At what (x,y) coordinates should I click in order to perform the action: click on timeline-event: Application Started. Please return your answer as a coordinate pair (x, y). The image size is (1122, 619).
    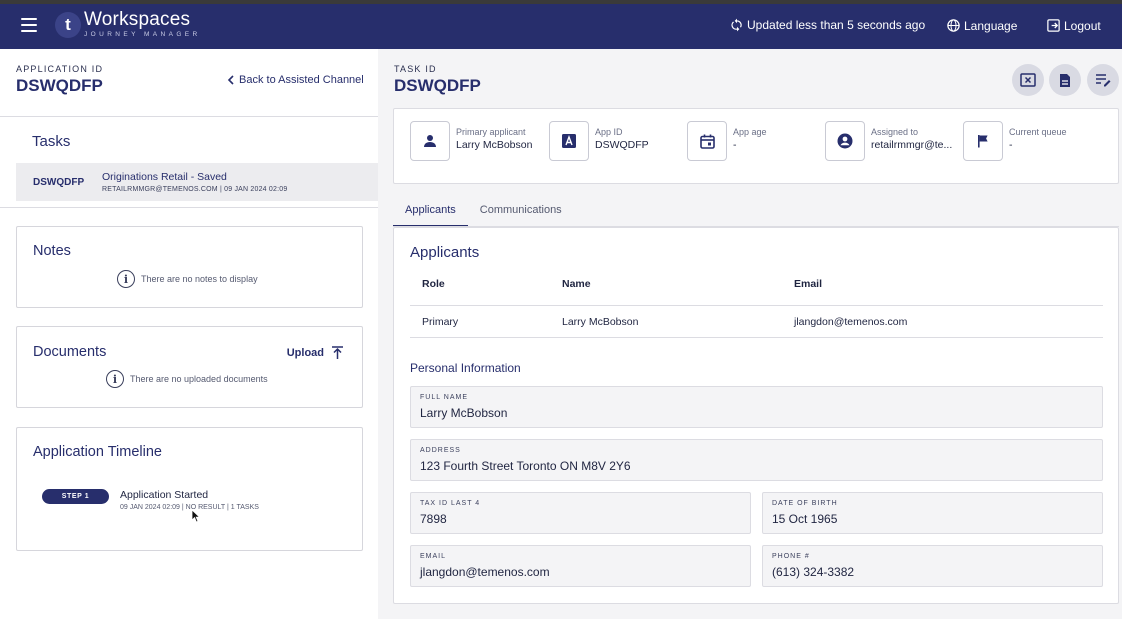
    Looking at the image, I should click on (164, 495).